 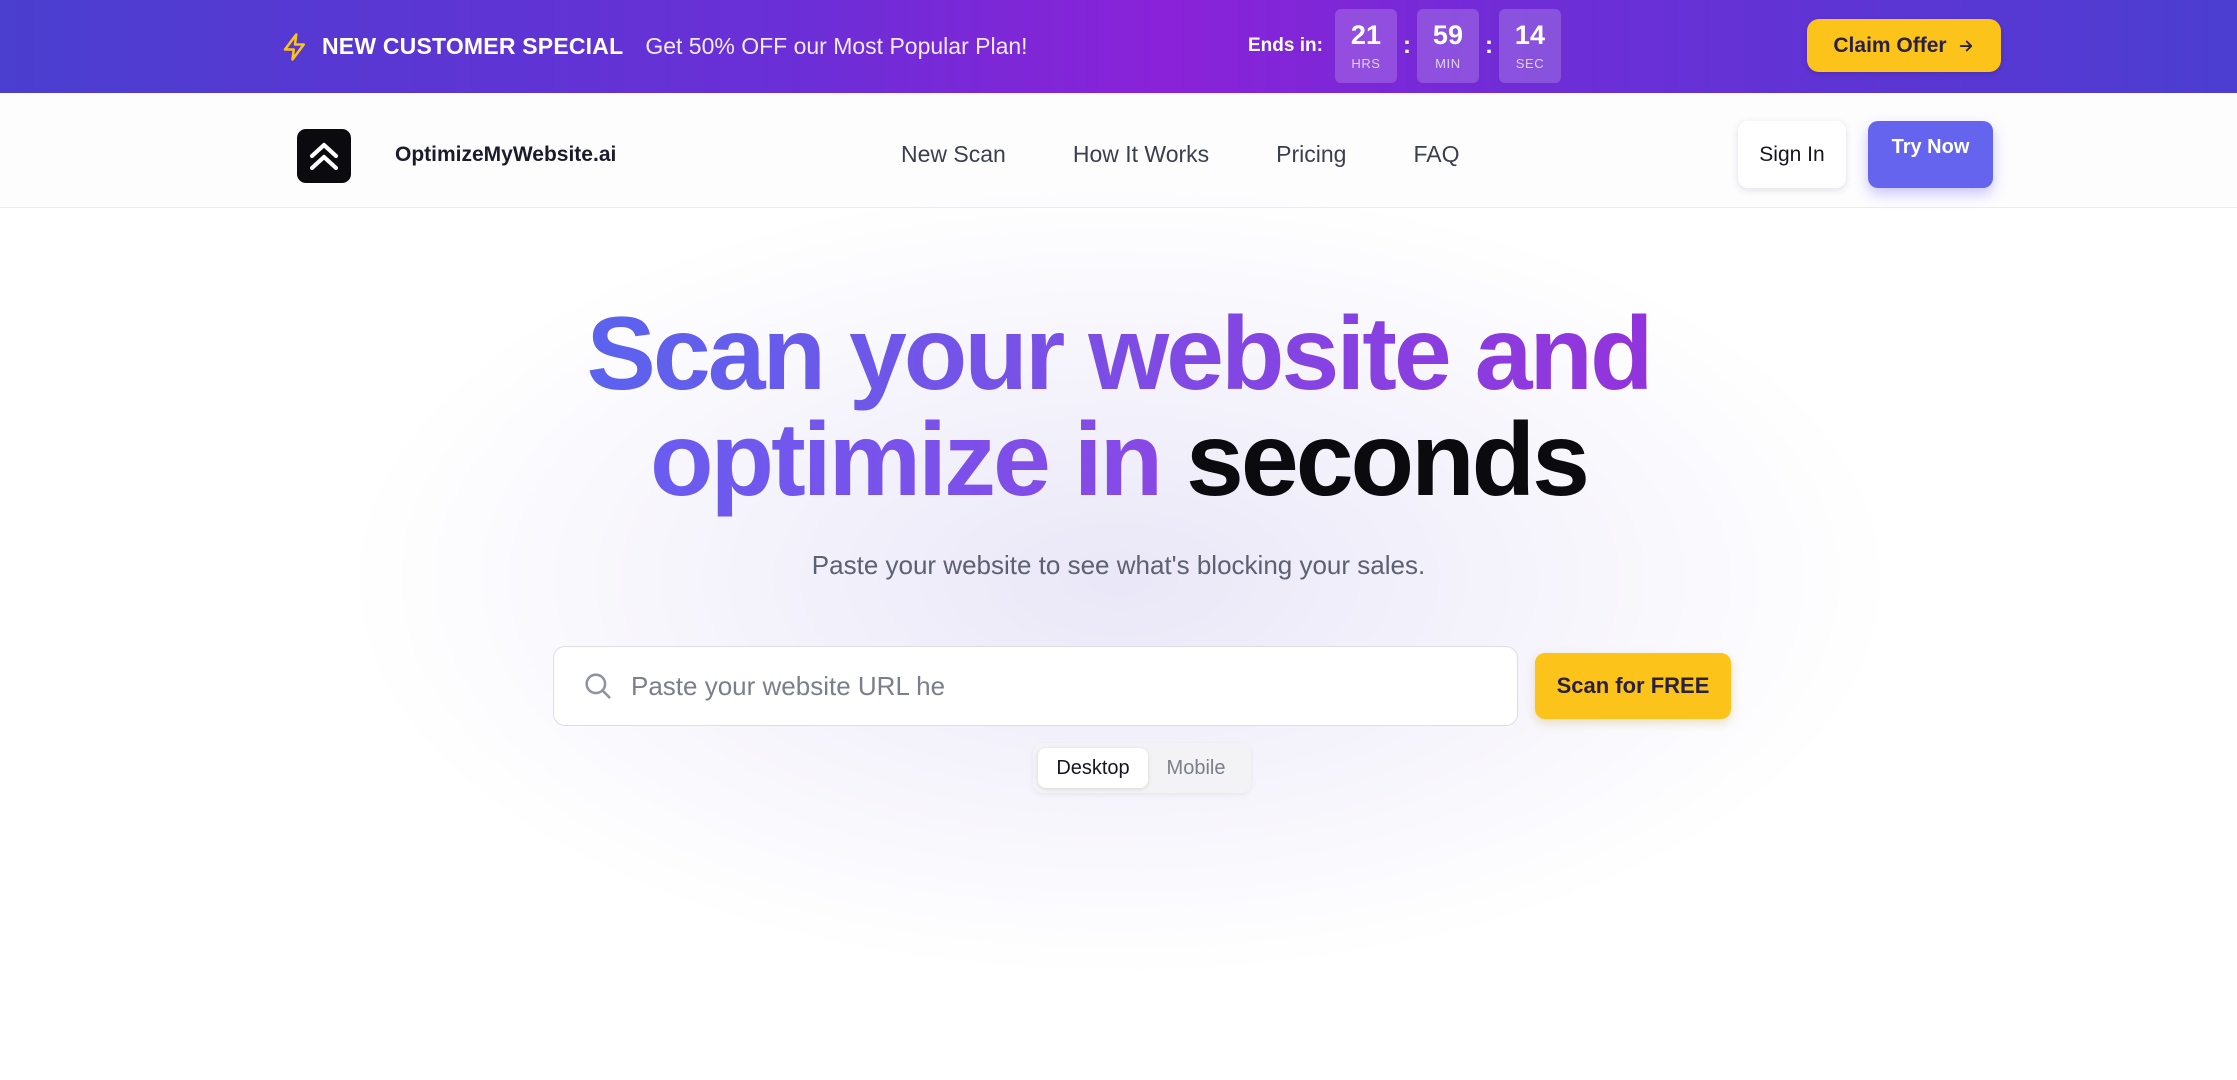 What do you see at coordinates (1311, 154) in the screenshot?
I see `nav-link-pricing: Pricing` at bounding box center [1311, 154].